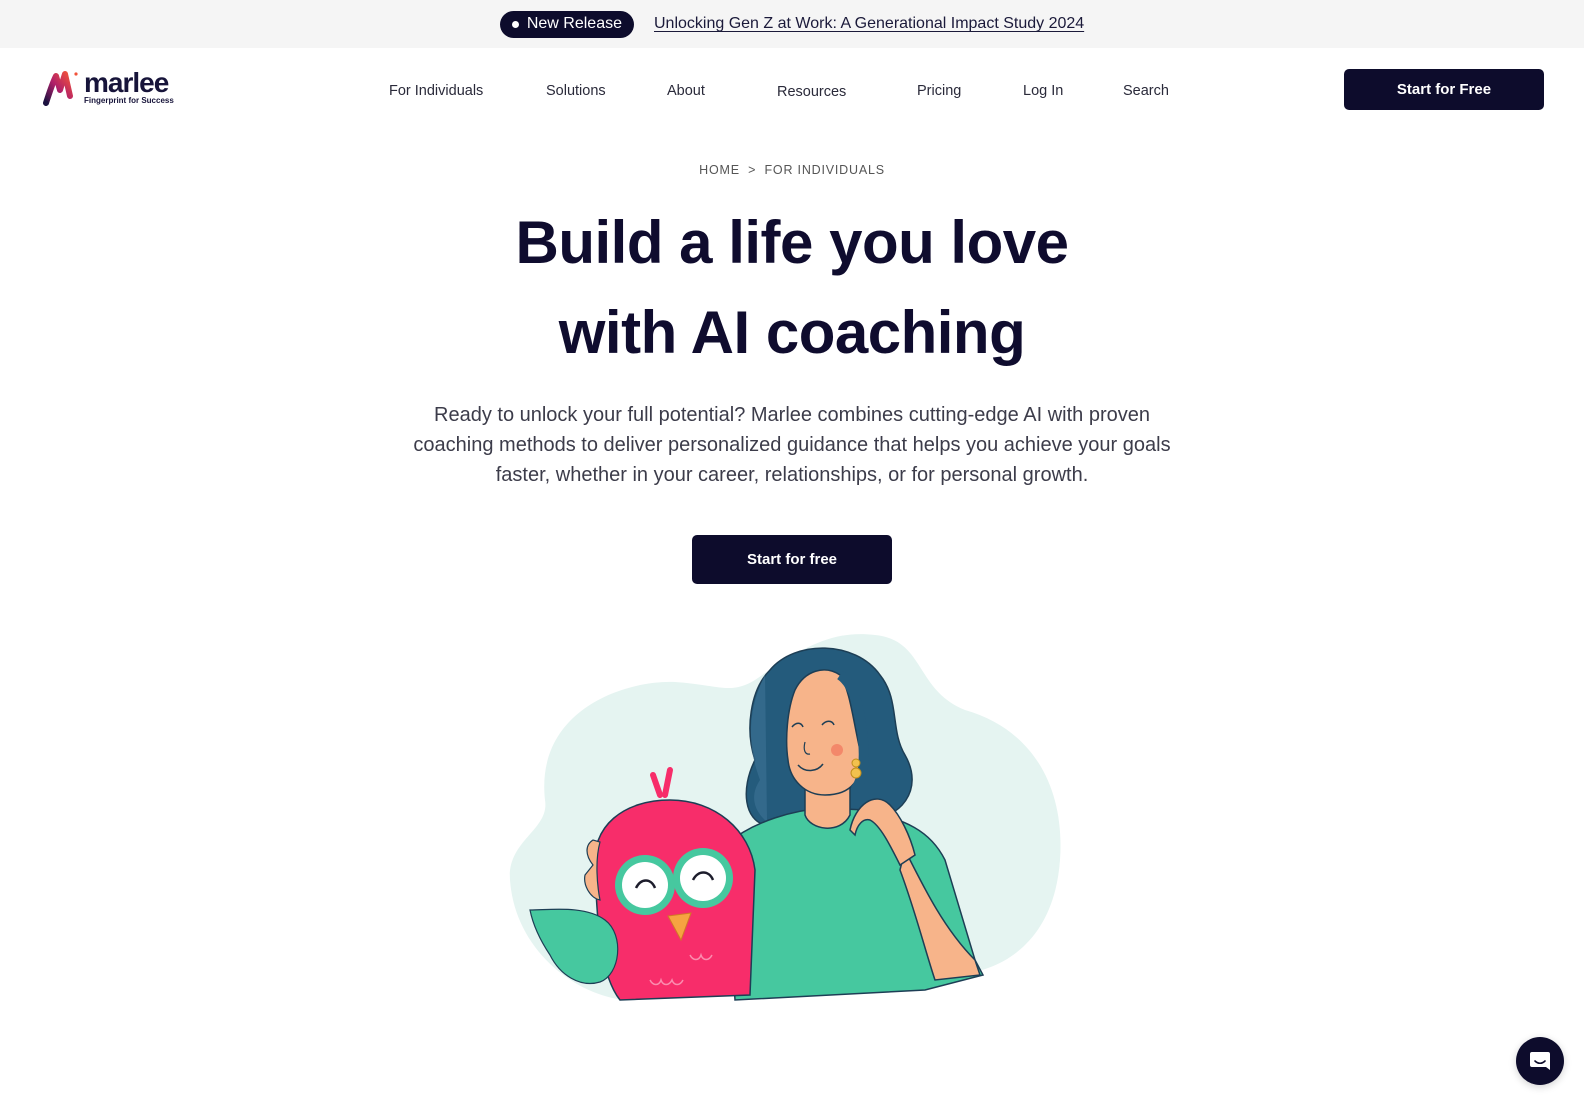  I want to click on breadcrumb-current: FOR INDIVIDUALS, so click(824, 170).